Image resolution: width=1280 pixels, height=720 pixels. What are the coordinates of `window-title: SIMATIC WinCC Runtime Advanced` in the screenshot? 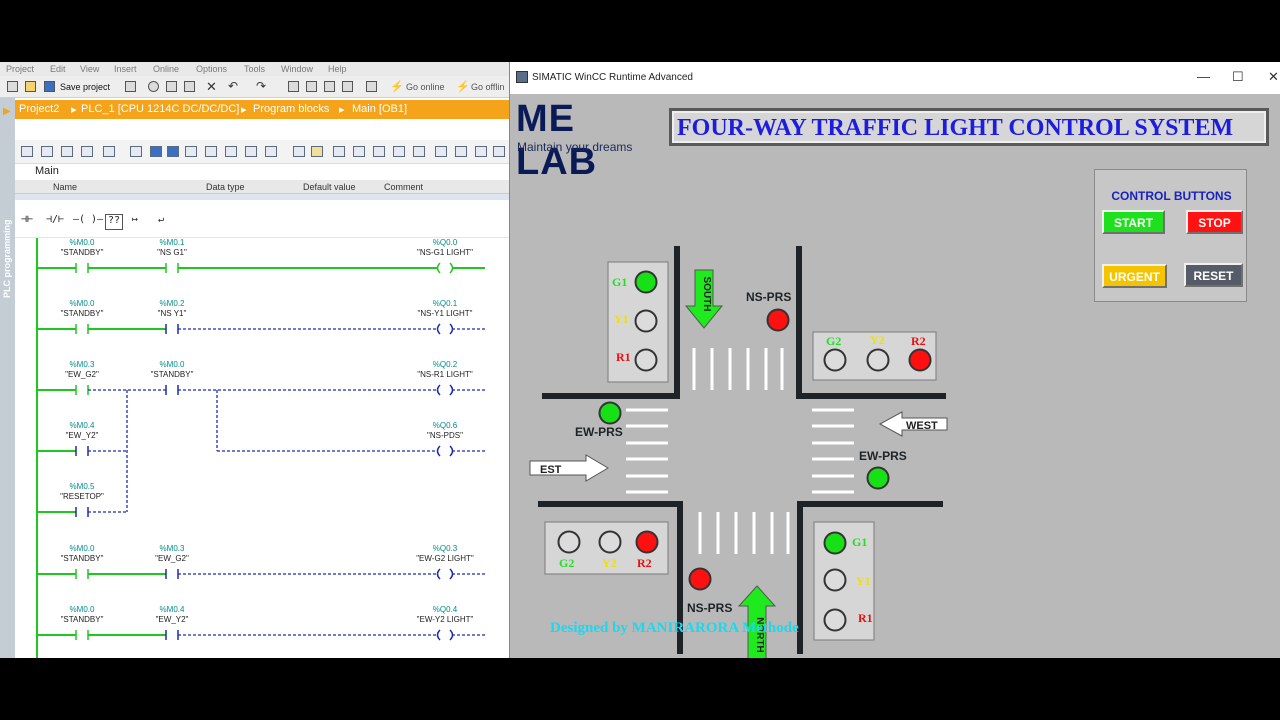 It's located at (612, 77).